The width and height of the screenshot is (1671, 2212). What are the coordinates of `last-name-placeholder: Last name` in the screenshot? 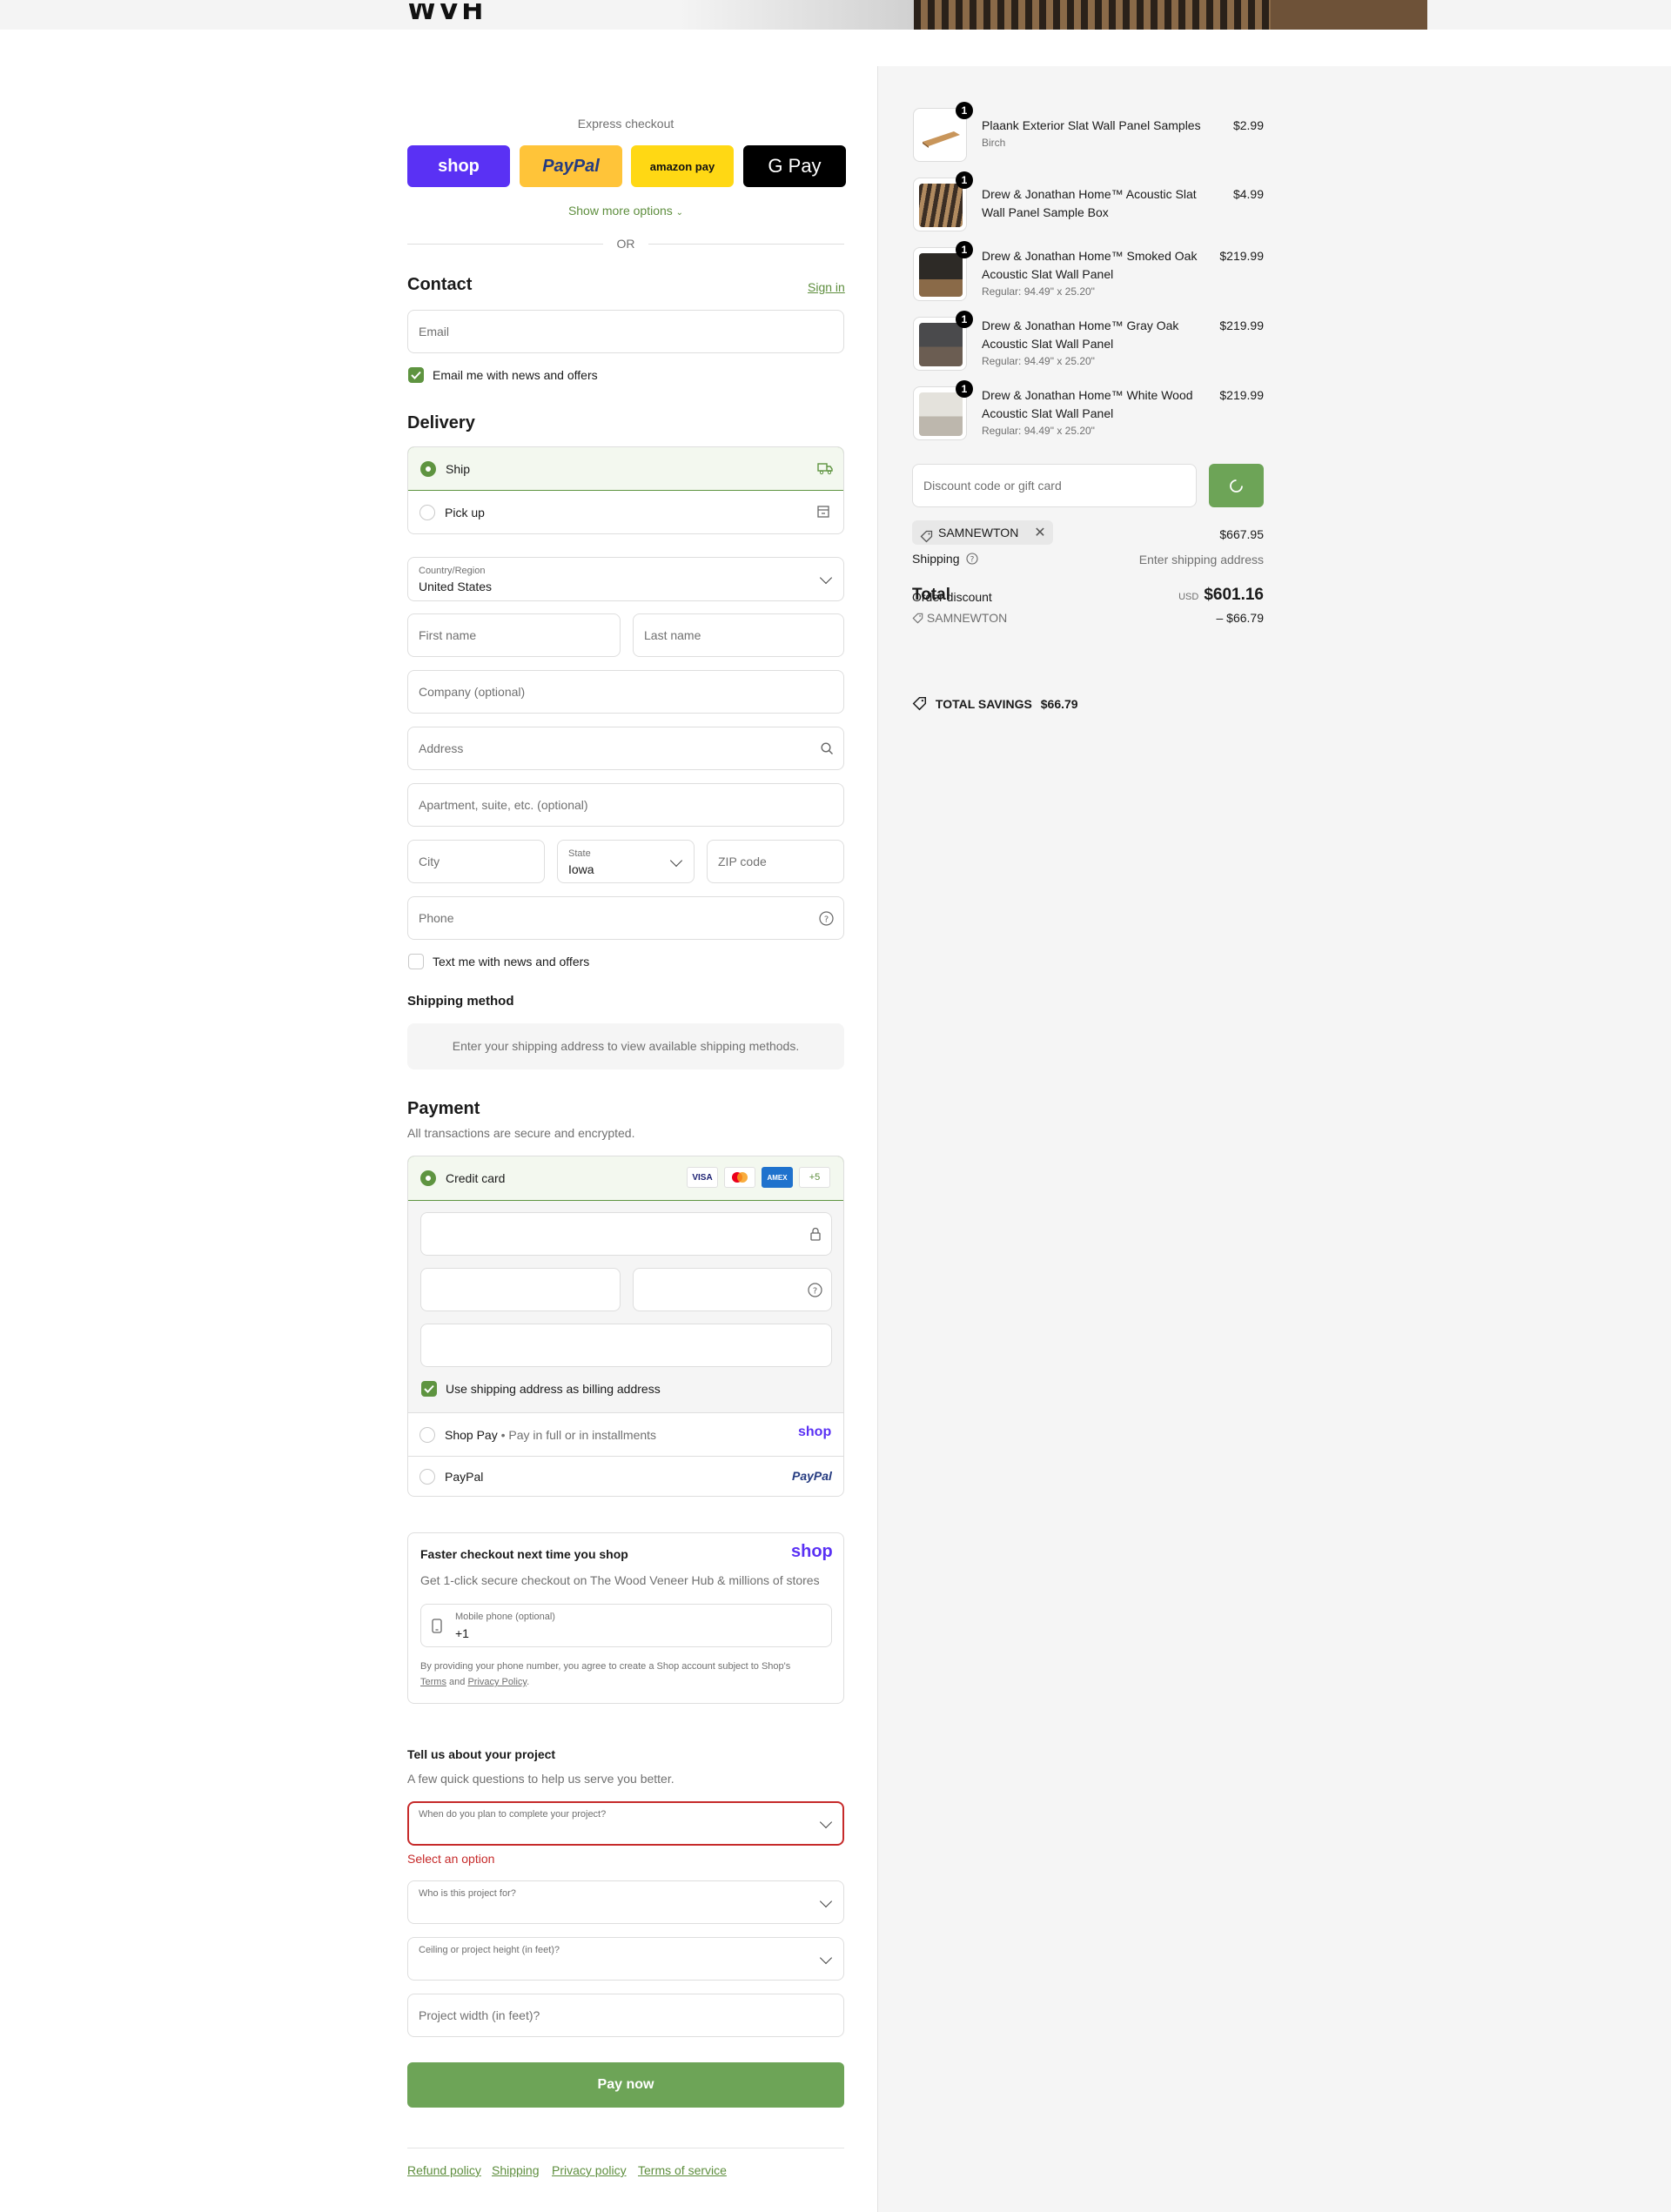 It's located at (672, 635).